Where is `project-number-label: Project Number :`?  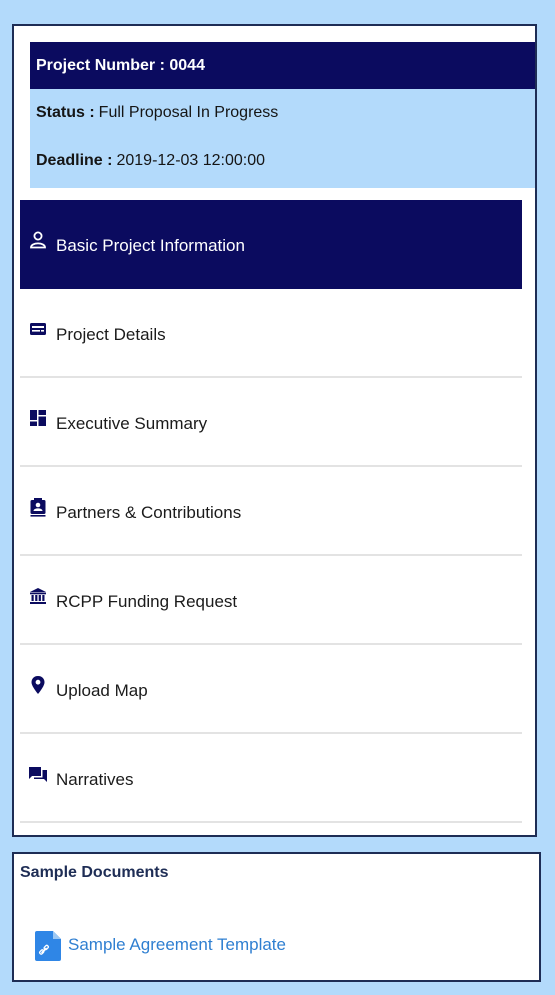 project-number-label: Project Number : is located at coordinates (100, 65).